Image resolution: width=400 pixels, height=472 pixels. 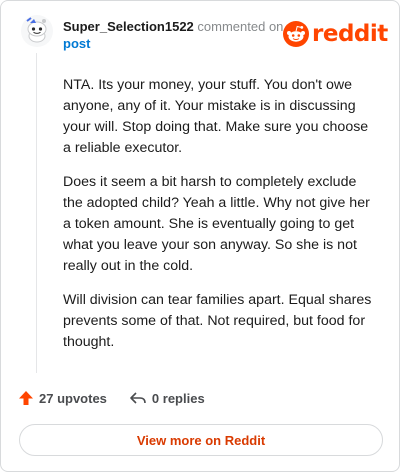 I want to click on post-link: post, so click(x=76, y=43).